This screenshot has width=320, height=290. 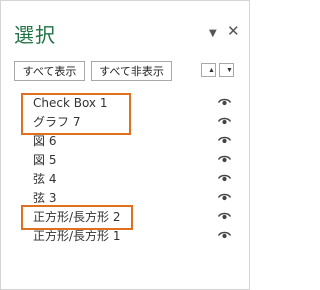 I want to click on object-name: Check Box 1, so click(x=70, y=103).